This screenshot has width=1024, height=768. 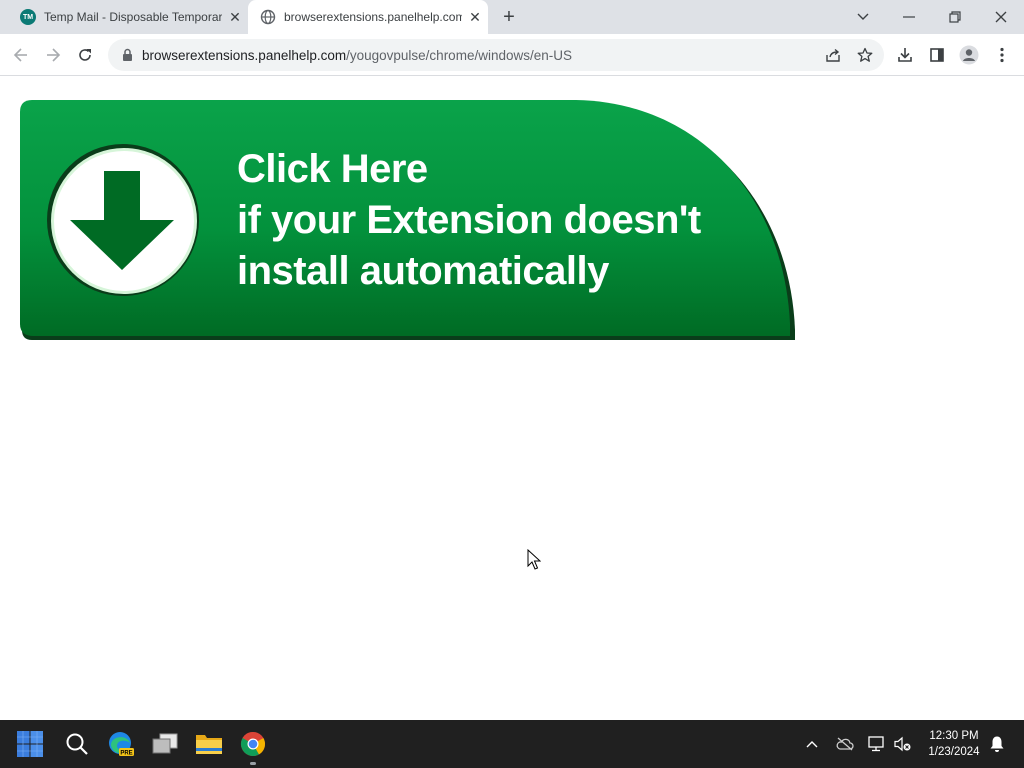 I want to click on bookmark-button, so click(x=865, y=55).